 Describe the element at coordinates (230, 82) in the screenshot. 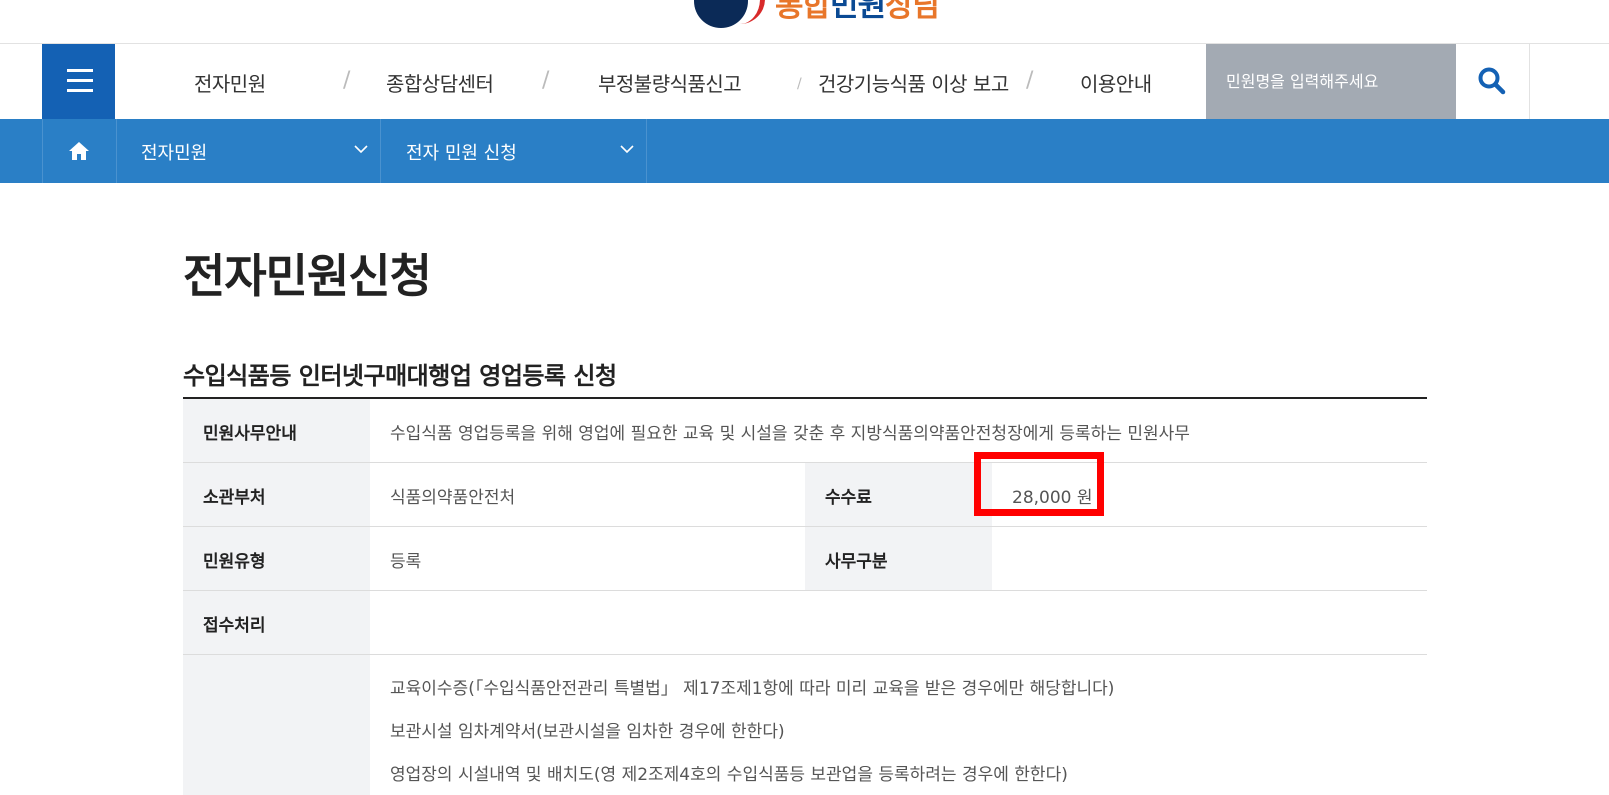

I see `gnb-item-e-petition: 전자민원` at that location.